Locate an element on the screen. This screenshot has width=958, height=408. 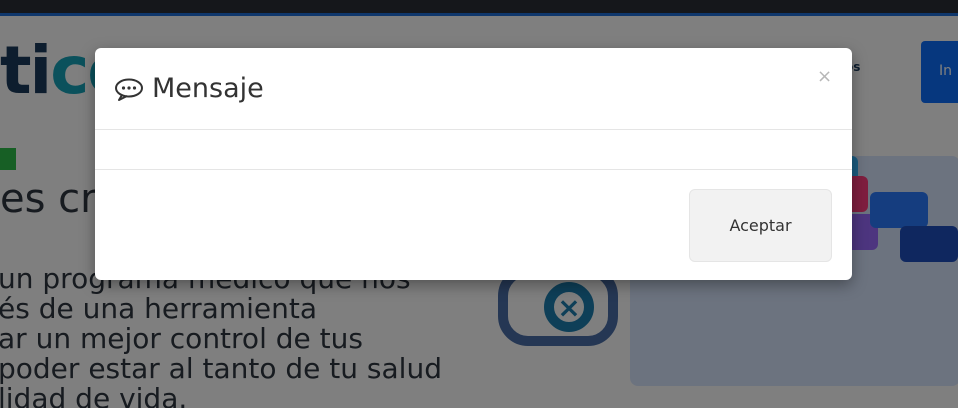
modal-title: Mensaje is located at coordinates (208, 88).